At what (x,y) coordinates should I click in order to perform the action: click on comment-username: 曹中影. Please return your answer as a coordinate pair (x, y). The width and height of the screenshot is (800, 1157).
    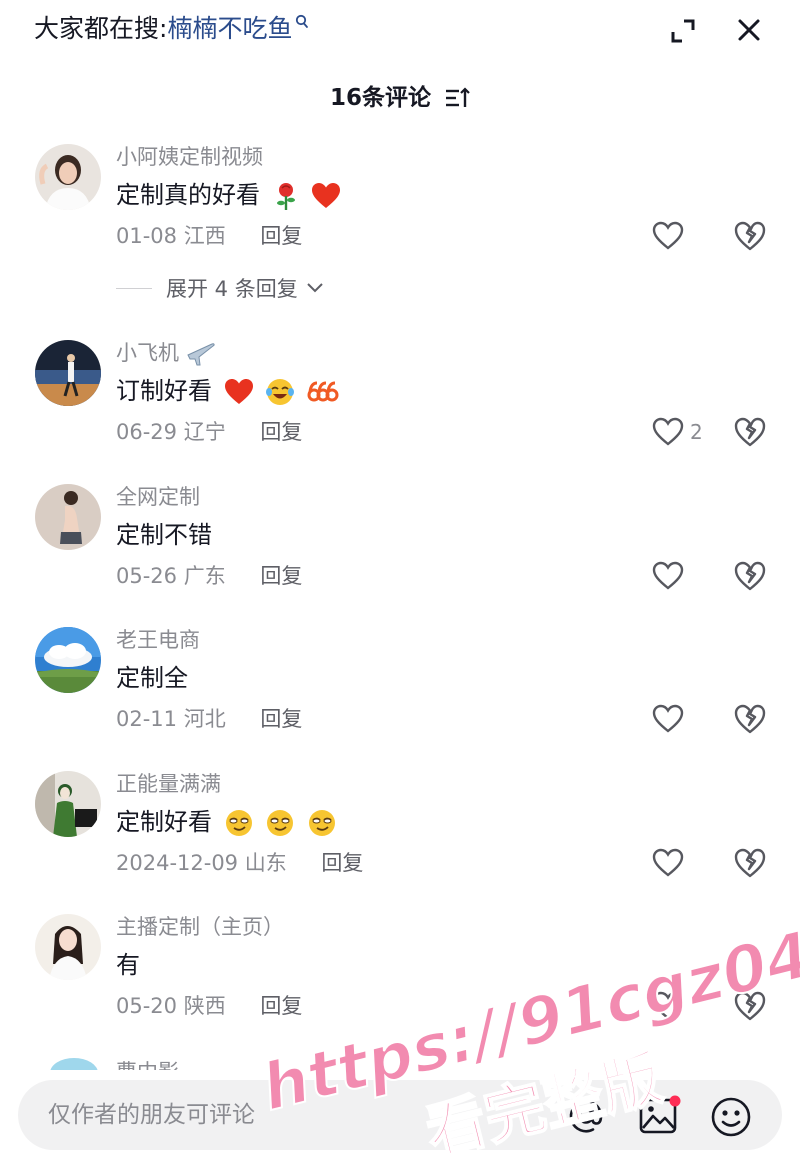
    Looking at the image, I should click on (147, 1063).